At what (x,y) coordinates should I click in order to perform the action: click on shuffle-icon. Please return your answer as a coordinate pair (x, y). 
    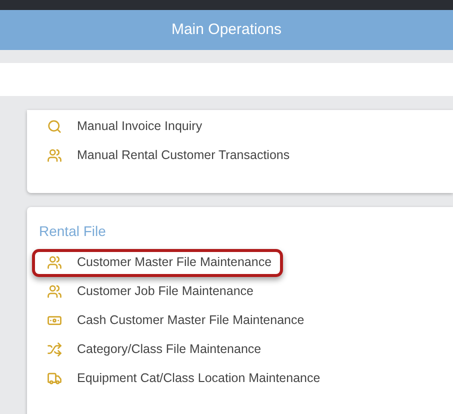
    Looking at the image, I should click on (54, 349).